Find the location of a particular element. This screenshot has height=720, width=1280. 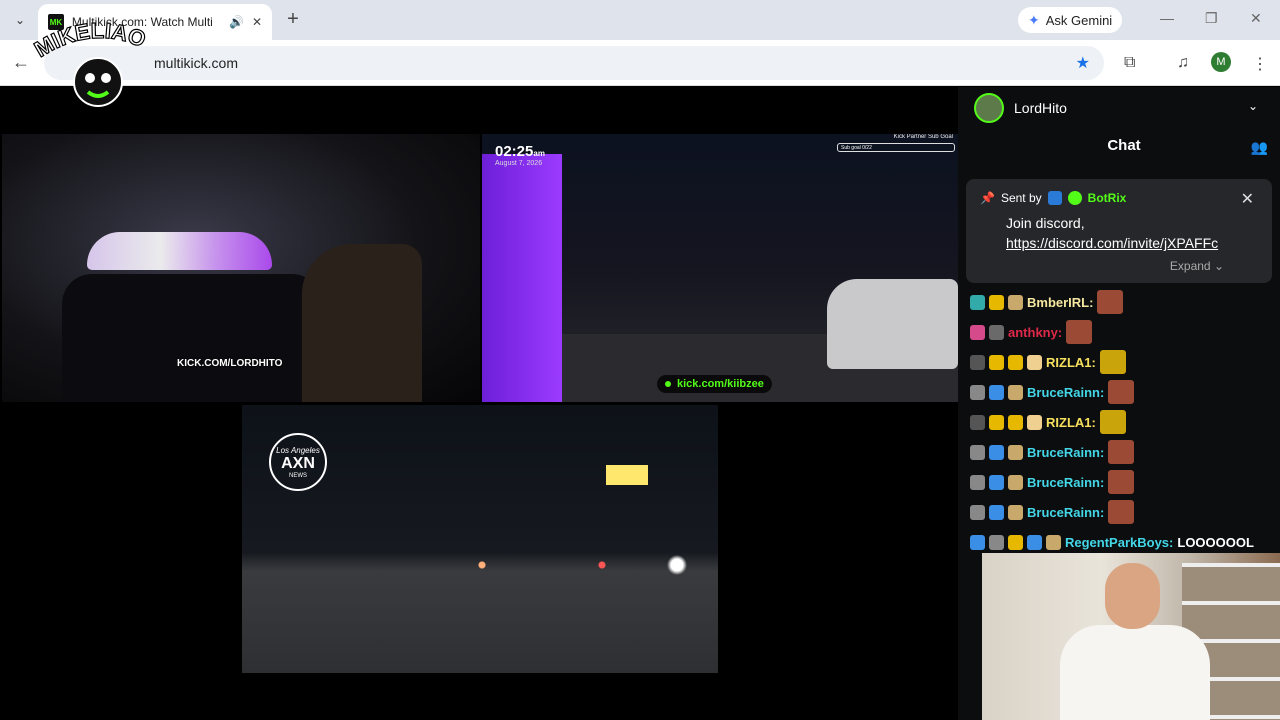

bot-badge-icon is located at coordinates (1054, 198).